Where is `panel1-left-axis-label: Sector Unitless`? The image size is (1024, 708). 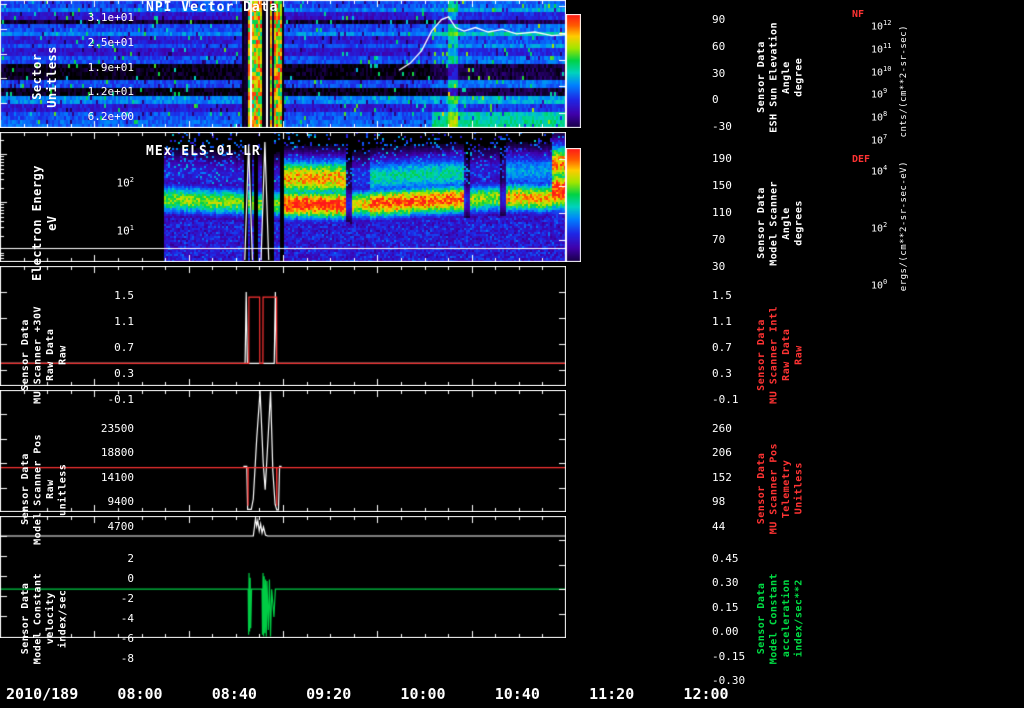
panel1-left-axis-label: Sector Unitless is located at coordinates (45, 77).